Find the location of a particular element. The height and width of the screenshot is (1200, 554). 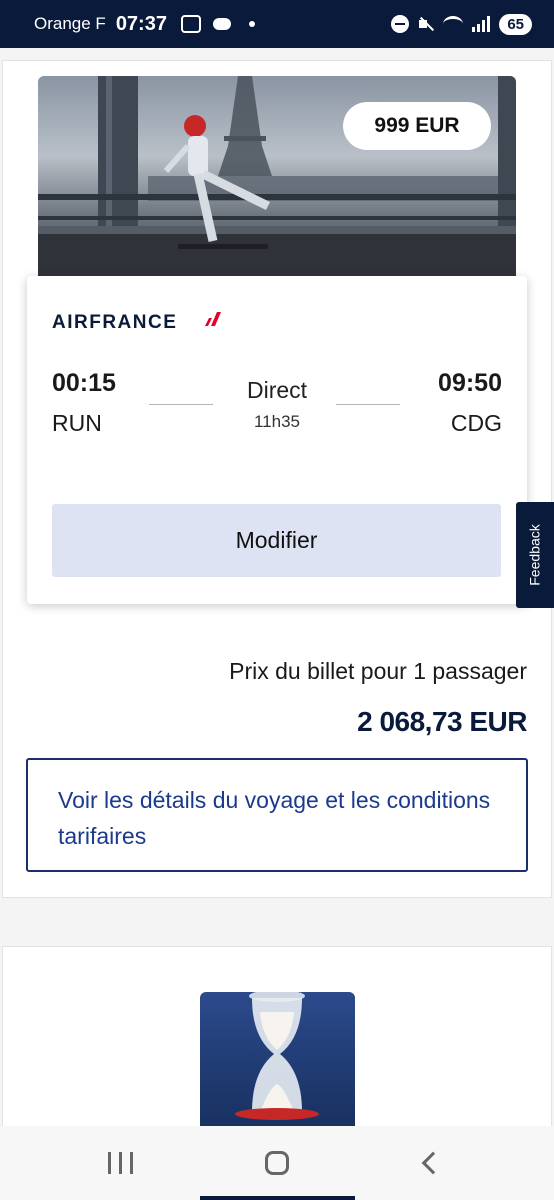

airline-logo-slash-icon is located at coordinates (213, 319).